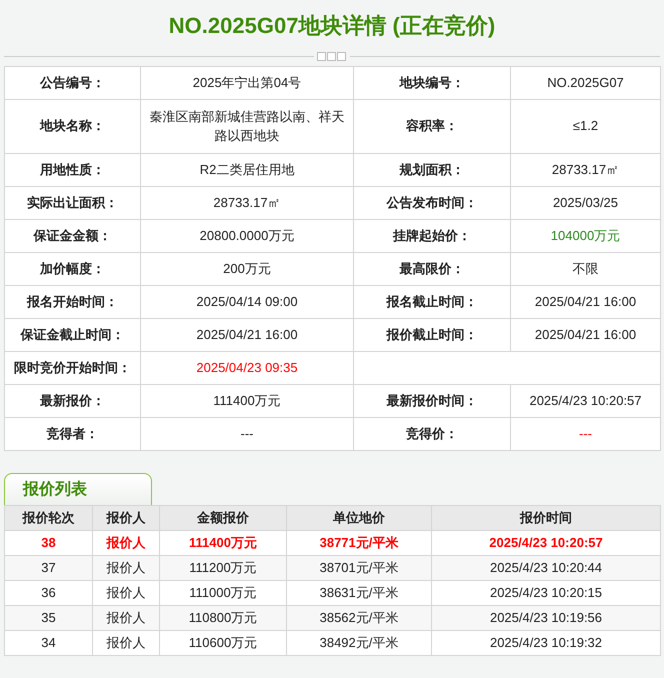  What do you see at coordinates (247, 83) in the screenshot?
I see `field-value: 2025年宁出第04号` at bounding box center [247, 83].